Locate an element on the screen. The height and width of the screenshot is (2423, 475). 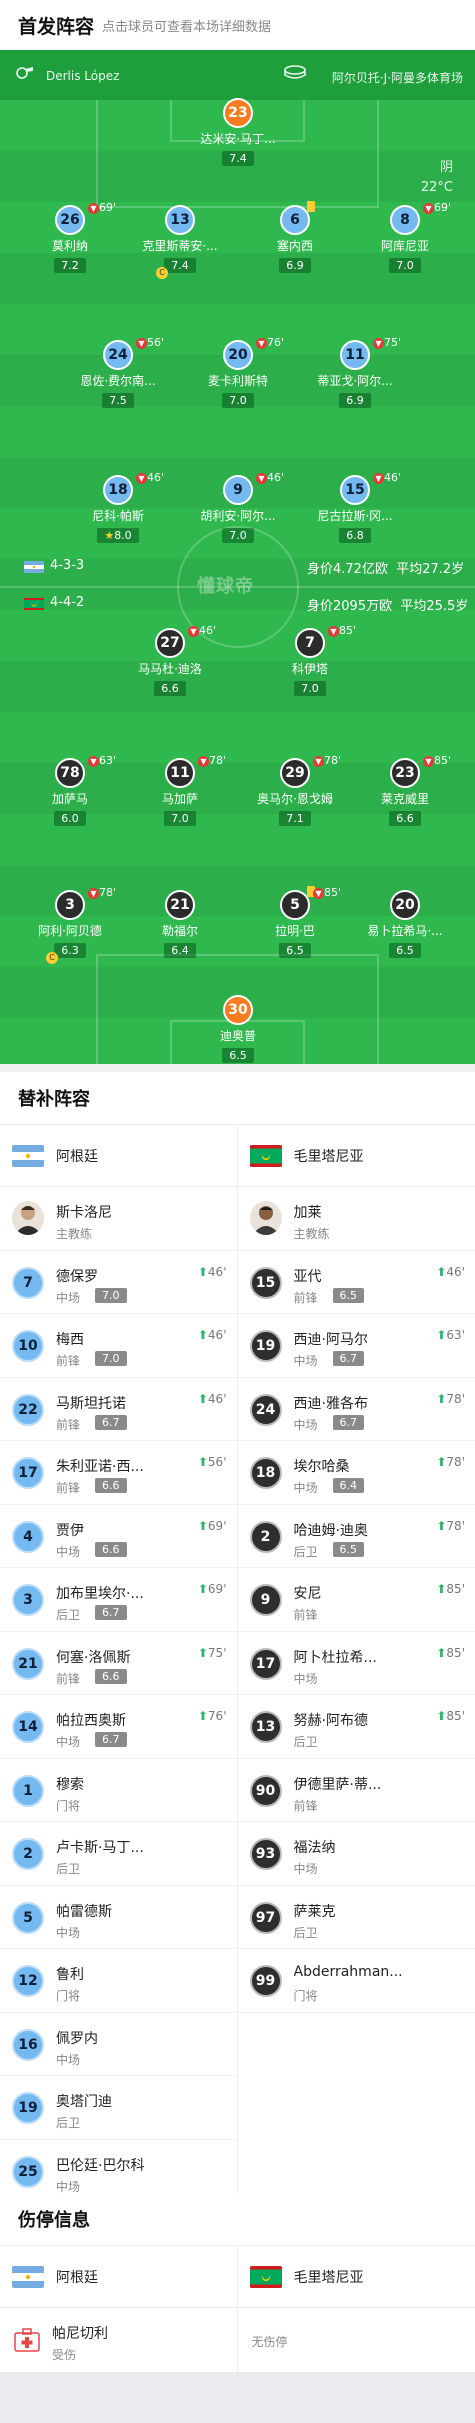
injured-player: 帕尼切利 受伤 is located at coordinates (118, 2341).